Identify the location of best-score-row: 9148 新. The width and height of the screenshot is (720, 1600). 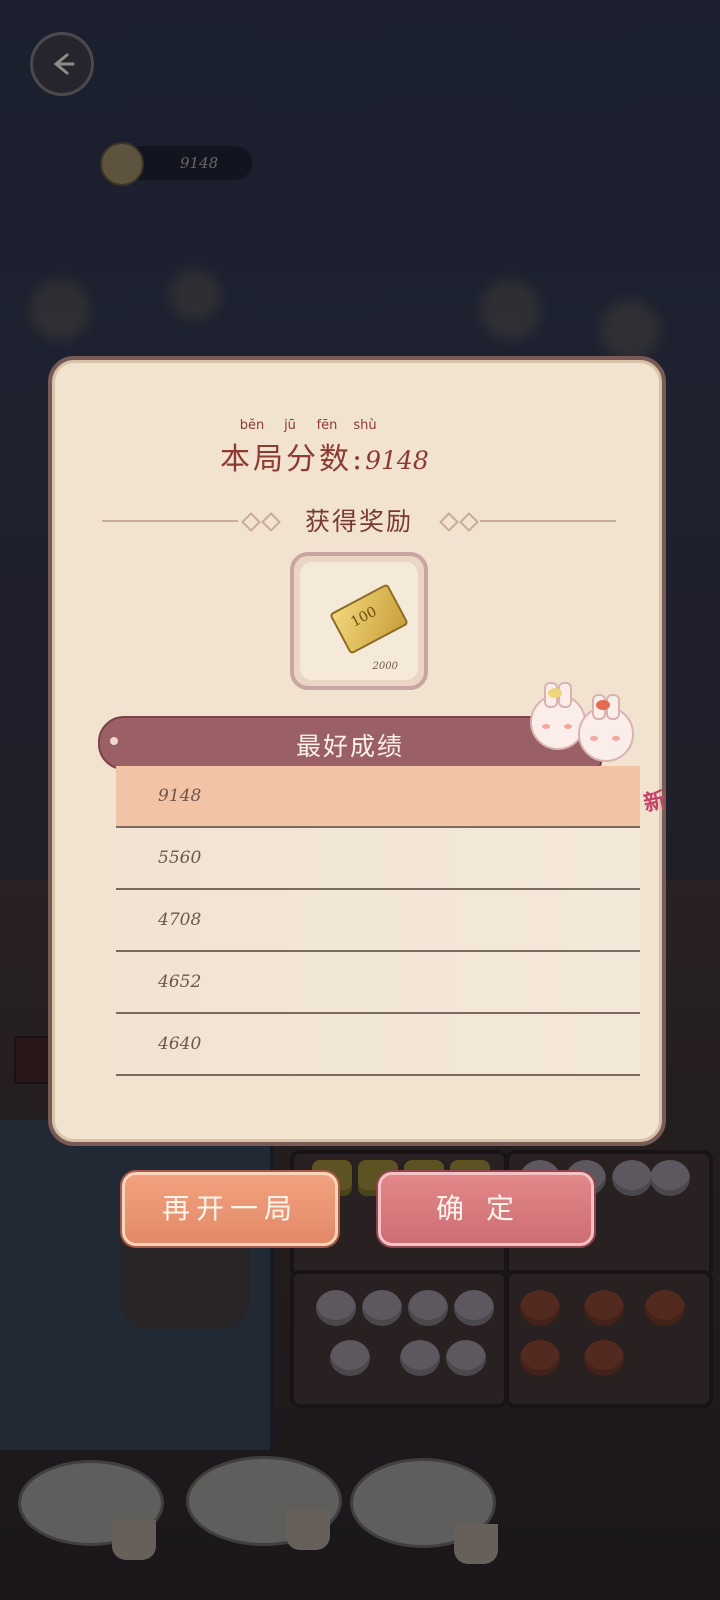
(392, 797).